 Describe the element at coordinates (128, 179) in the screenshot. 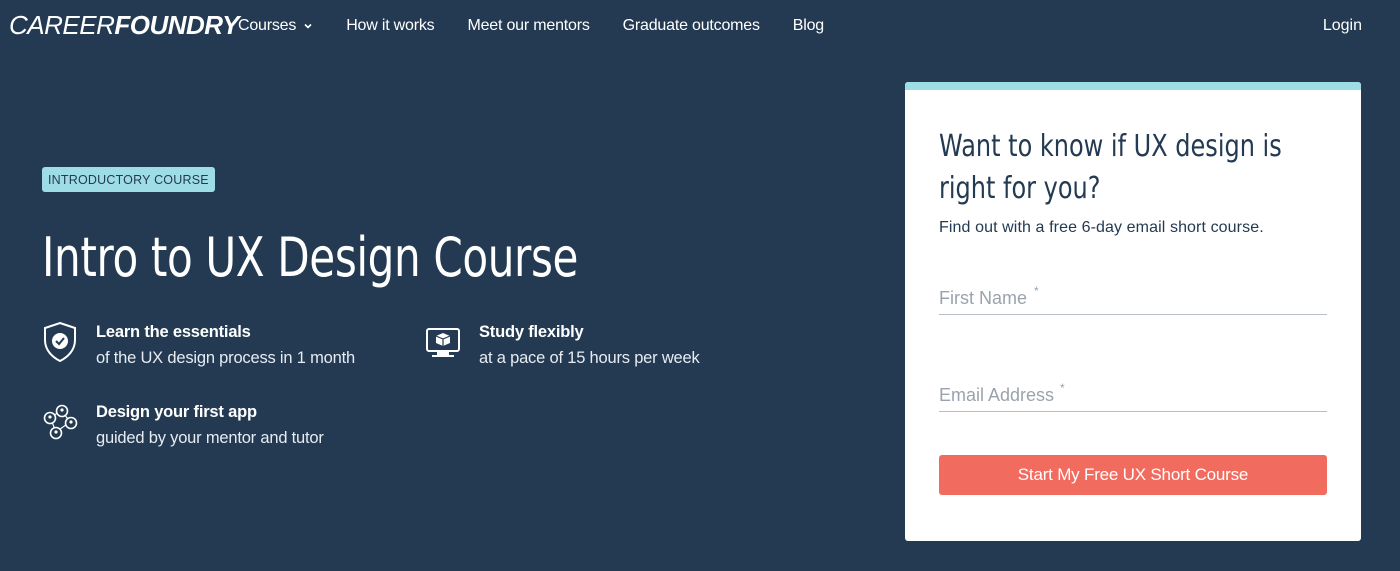

I see `course-level-badge: INTRODUCTORY COURSE` at that location.